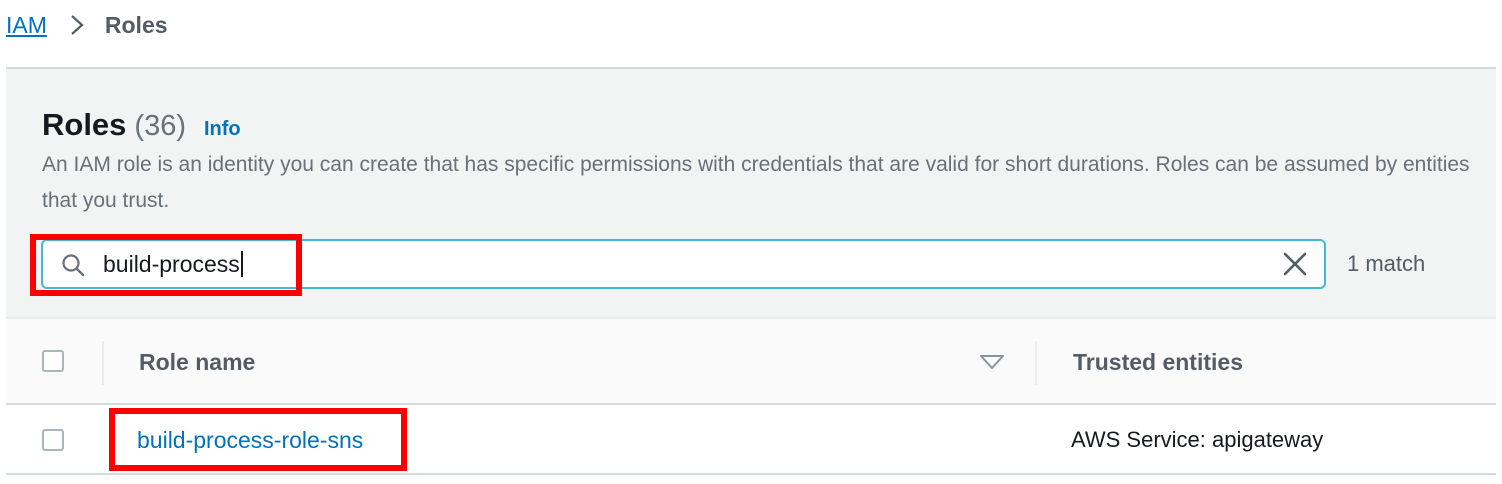 Image resolution: width=1502 pixels, height=484 pixels. I want to click on breadcrumb-roles: Roles, so click(136, 24).